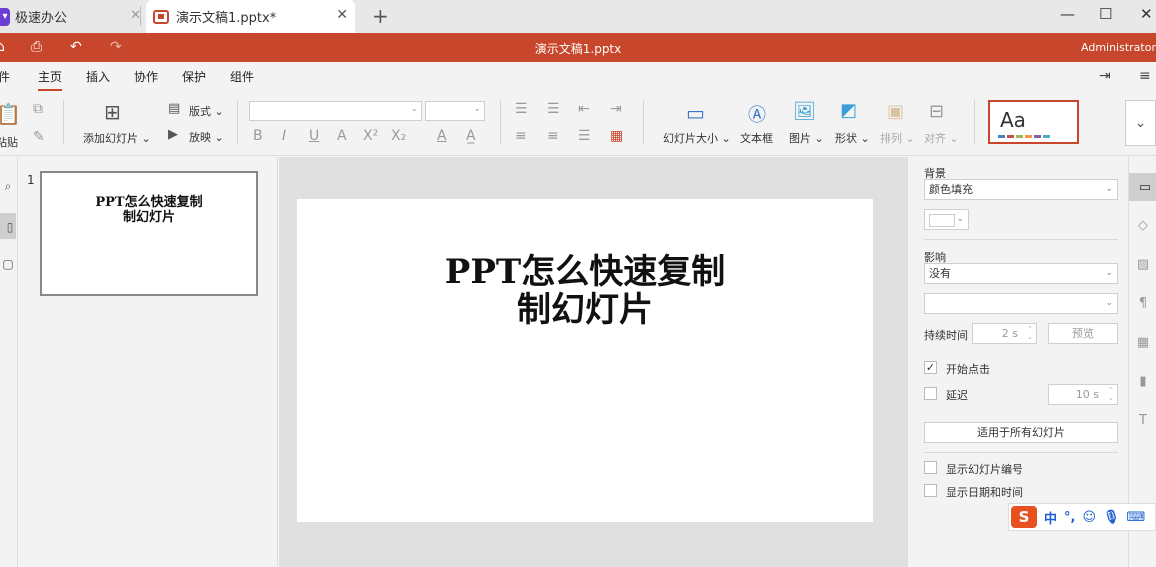 This screenshot has width=1156, height=567. I want to click on new-tab-icon: +, so click(380, 16).